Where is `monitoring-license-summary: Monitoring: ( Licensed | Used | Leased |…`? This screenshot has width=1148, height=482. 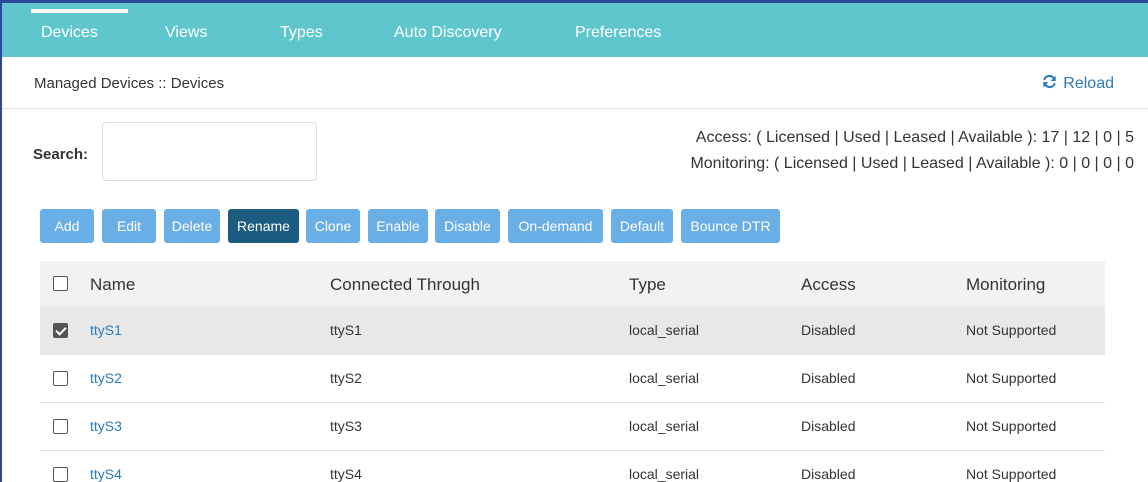
monitoring-license-summary: Monitoring: ( Licensed | Used | Leased |… is located at coordinates (912, 163).